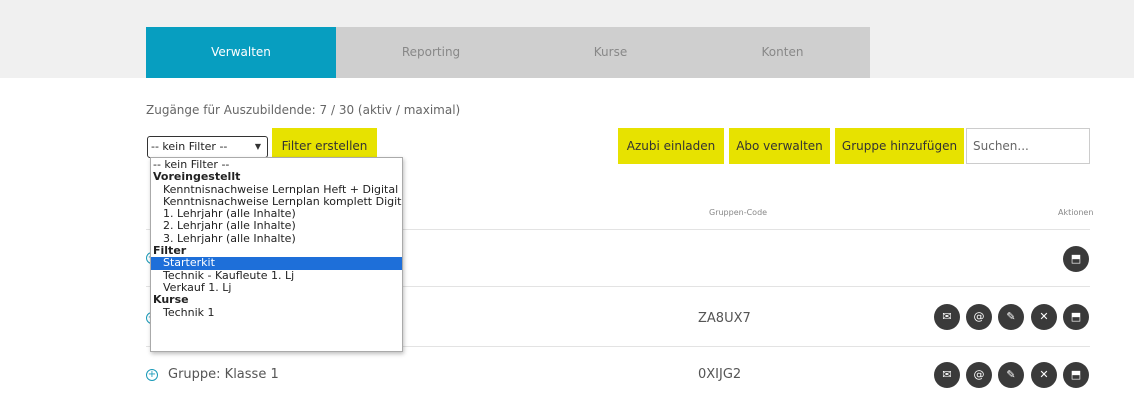 Image resolution: width=1134 pixels, height=399 pixels. I want to click on filter-option: Technik - Kaufleute 1. Lj, so click(276, 276).